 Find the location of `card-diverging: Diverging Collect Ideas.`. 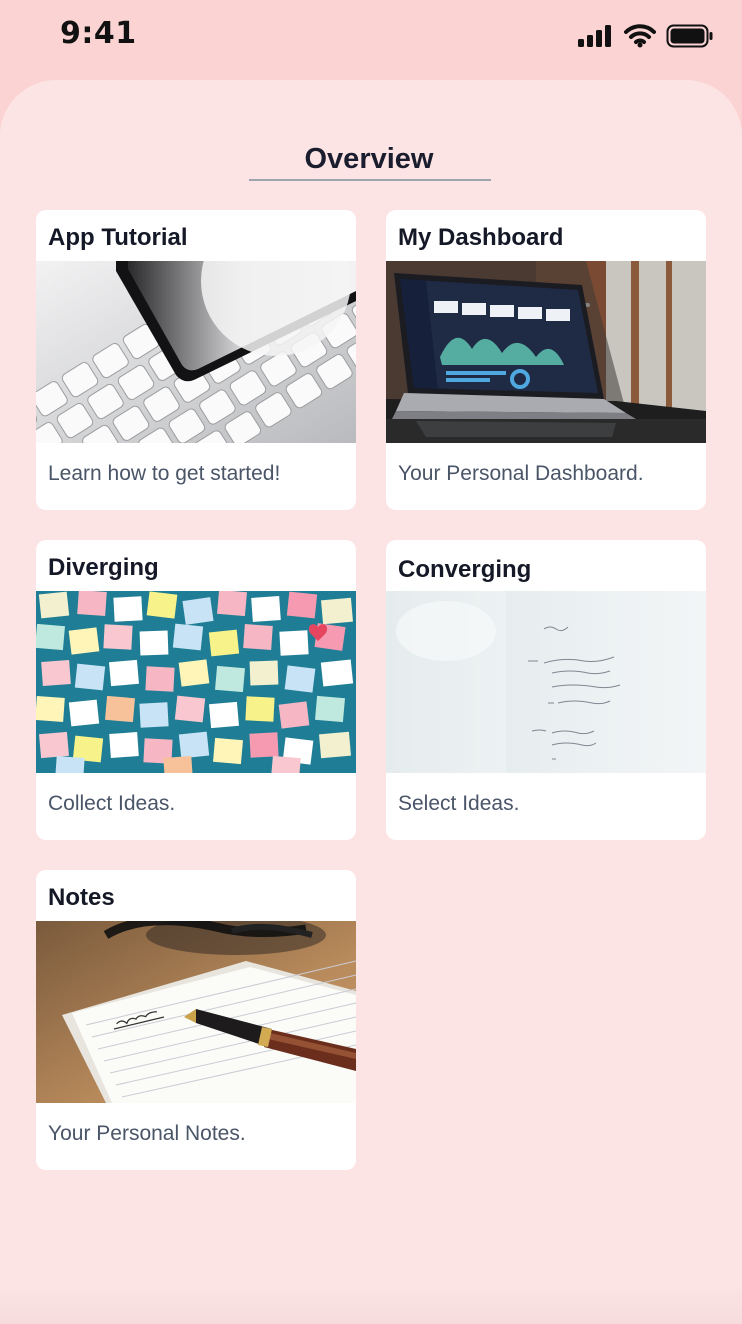

card-diverging: Diverging Collect Ideas. is located at coordinates (196, 690).